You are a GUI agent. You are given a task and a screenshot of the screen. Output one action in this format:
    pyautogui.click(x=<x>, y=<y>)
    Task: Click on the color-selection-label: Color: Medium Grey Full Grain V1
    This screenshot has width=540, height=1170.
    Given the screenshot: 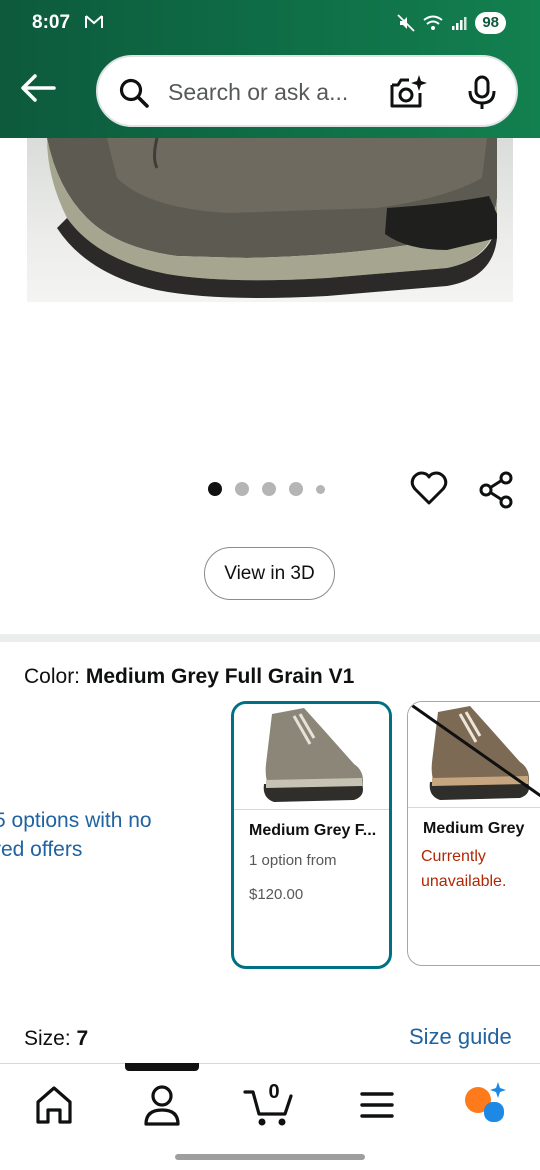 What is the action you would take?
    pyautogui.click(x=189, y=677)
    